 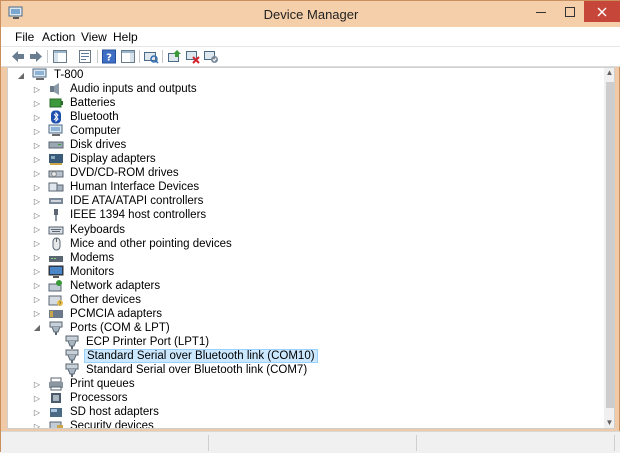 I want to click on arrow-left-icon, so click(x=18, y=56).